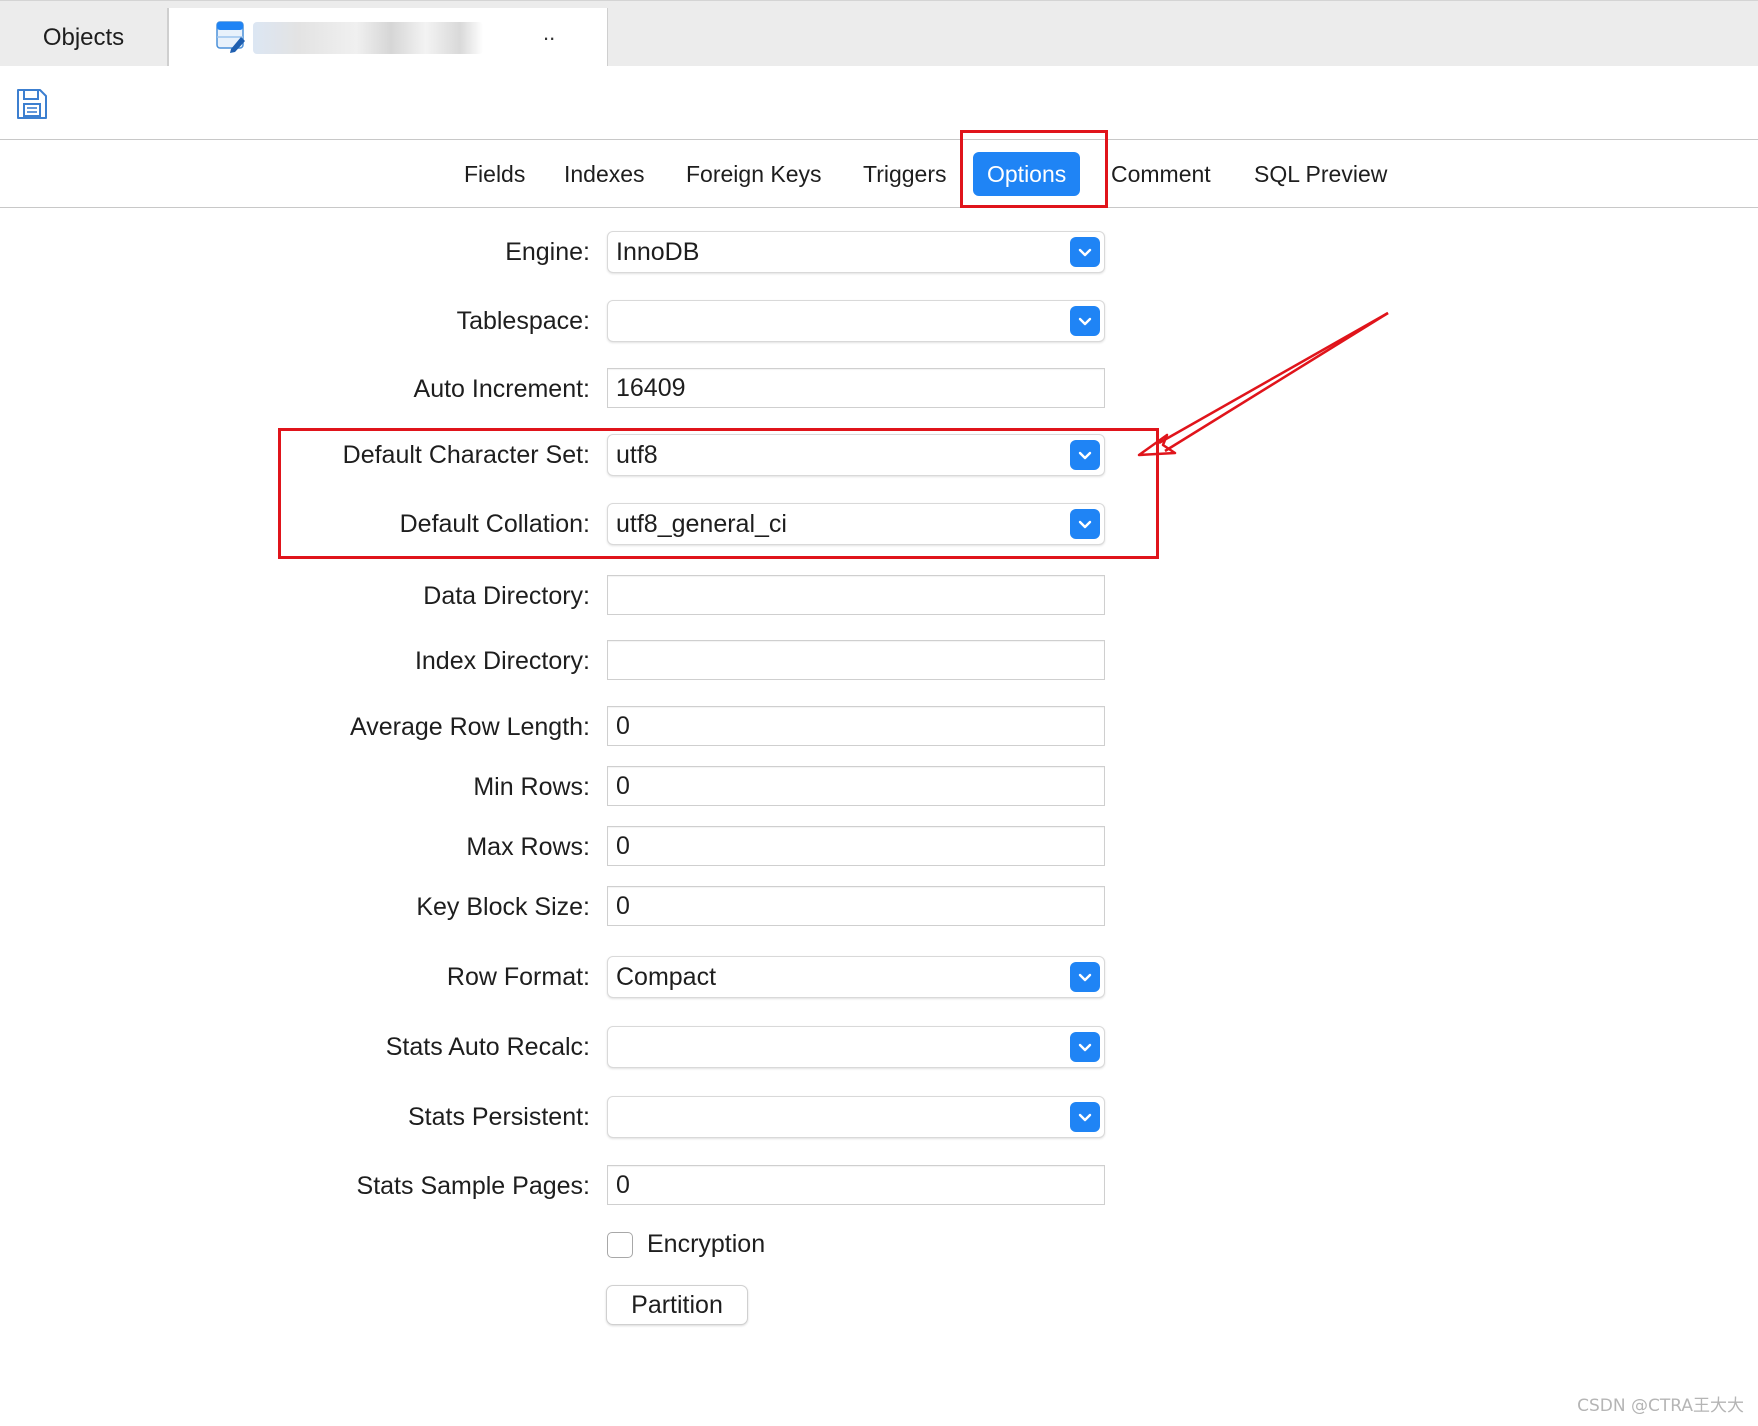 The height and width of the screenshot is (1426, 1758). Describe the element at coordinates (531, 787) in the screenshot. I see `min-rows-label: Min Rows:` at that location.